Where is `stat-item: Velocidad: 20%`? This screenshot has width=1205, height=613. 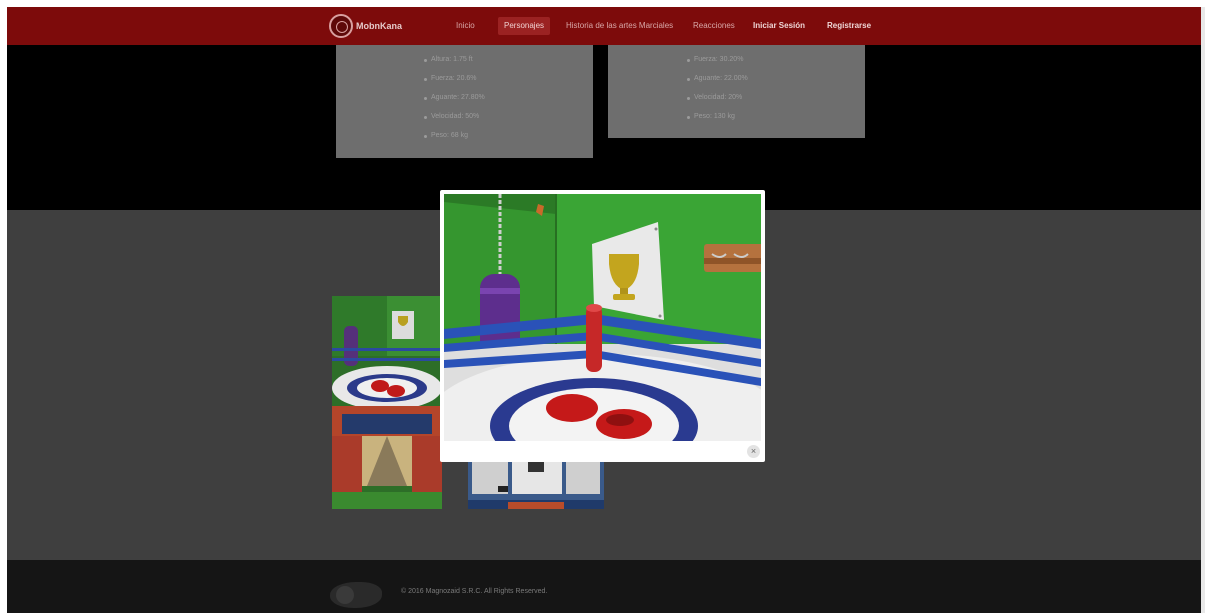 stat-item: Velocidad: 20% is located at coordinates (714, 97).